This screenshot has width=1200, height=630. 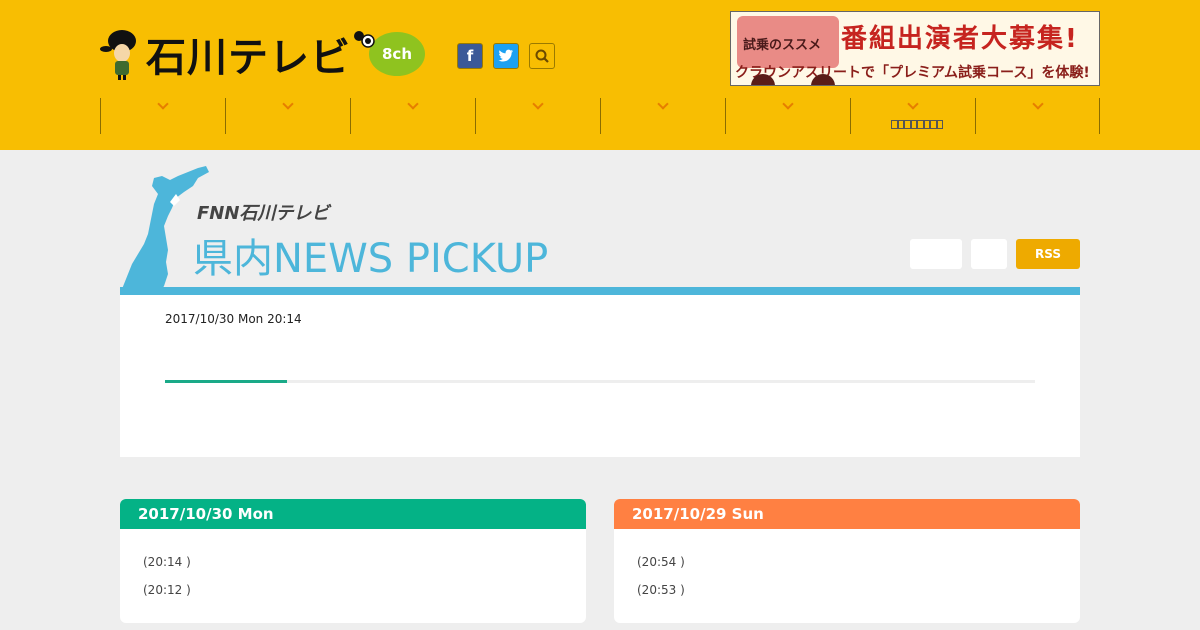 What do you see at coordinates (661, 590) in the screenshot?
I see `list-item: (20:53 )` at bounding box center [661, 590].